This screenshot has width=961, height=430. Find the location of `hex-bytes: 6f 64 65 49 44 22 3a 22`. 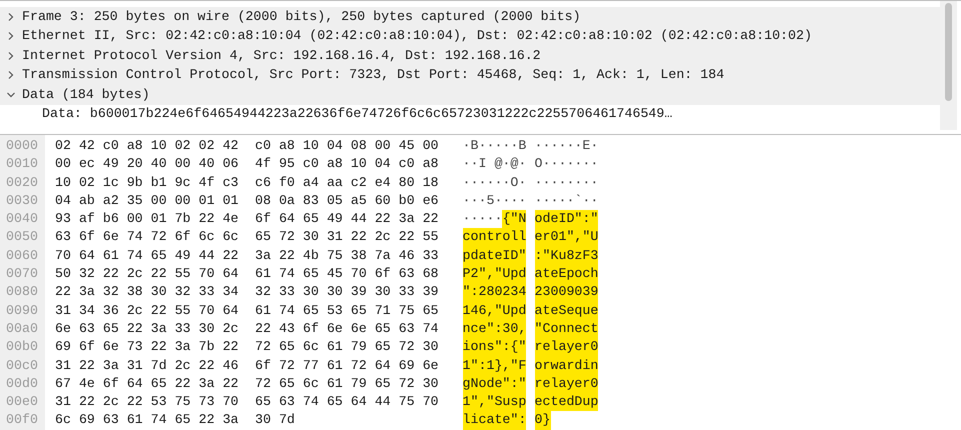

hex-bytes: 6f 64 65 49 44 22 3a 22 is located at coordinates (347, 219).